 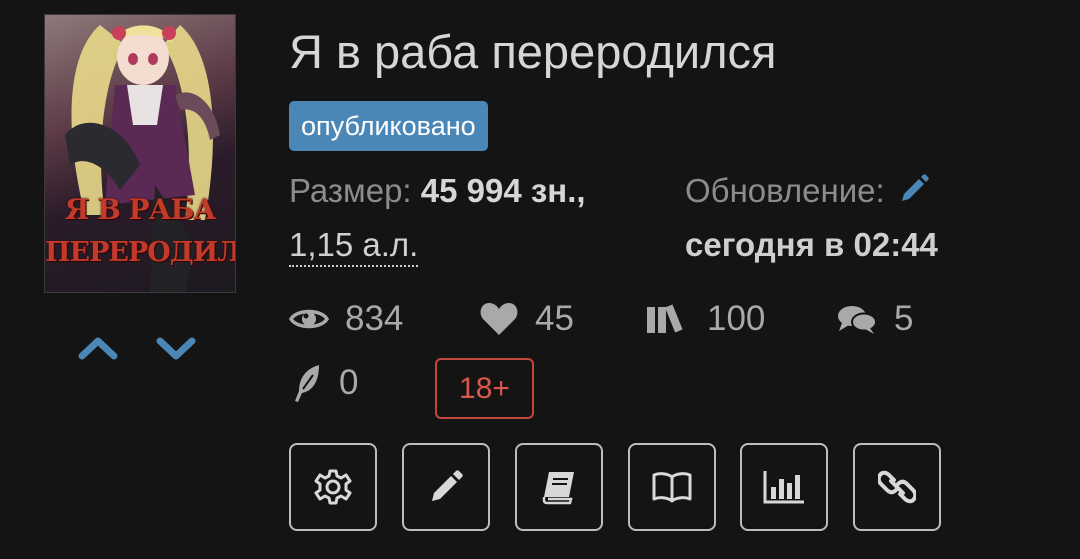 I want to click on heart-icon, so click(x=499, y=319).